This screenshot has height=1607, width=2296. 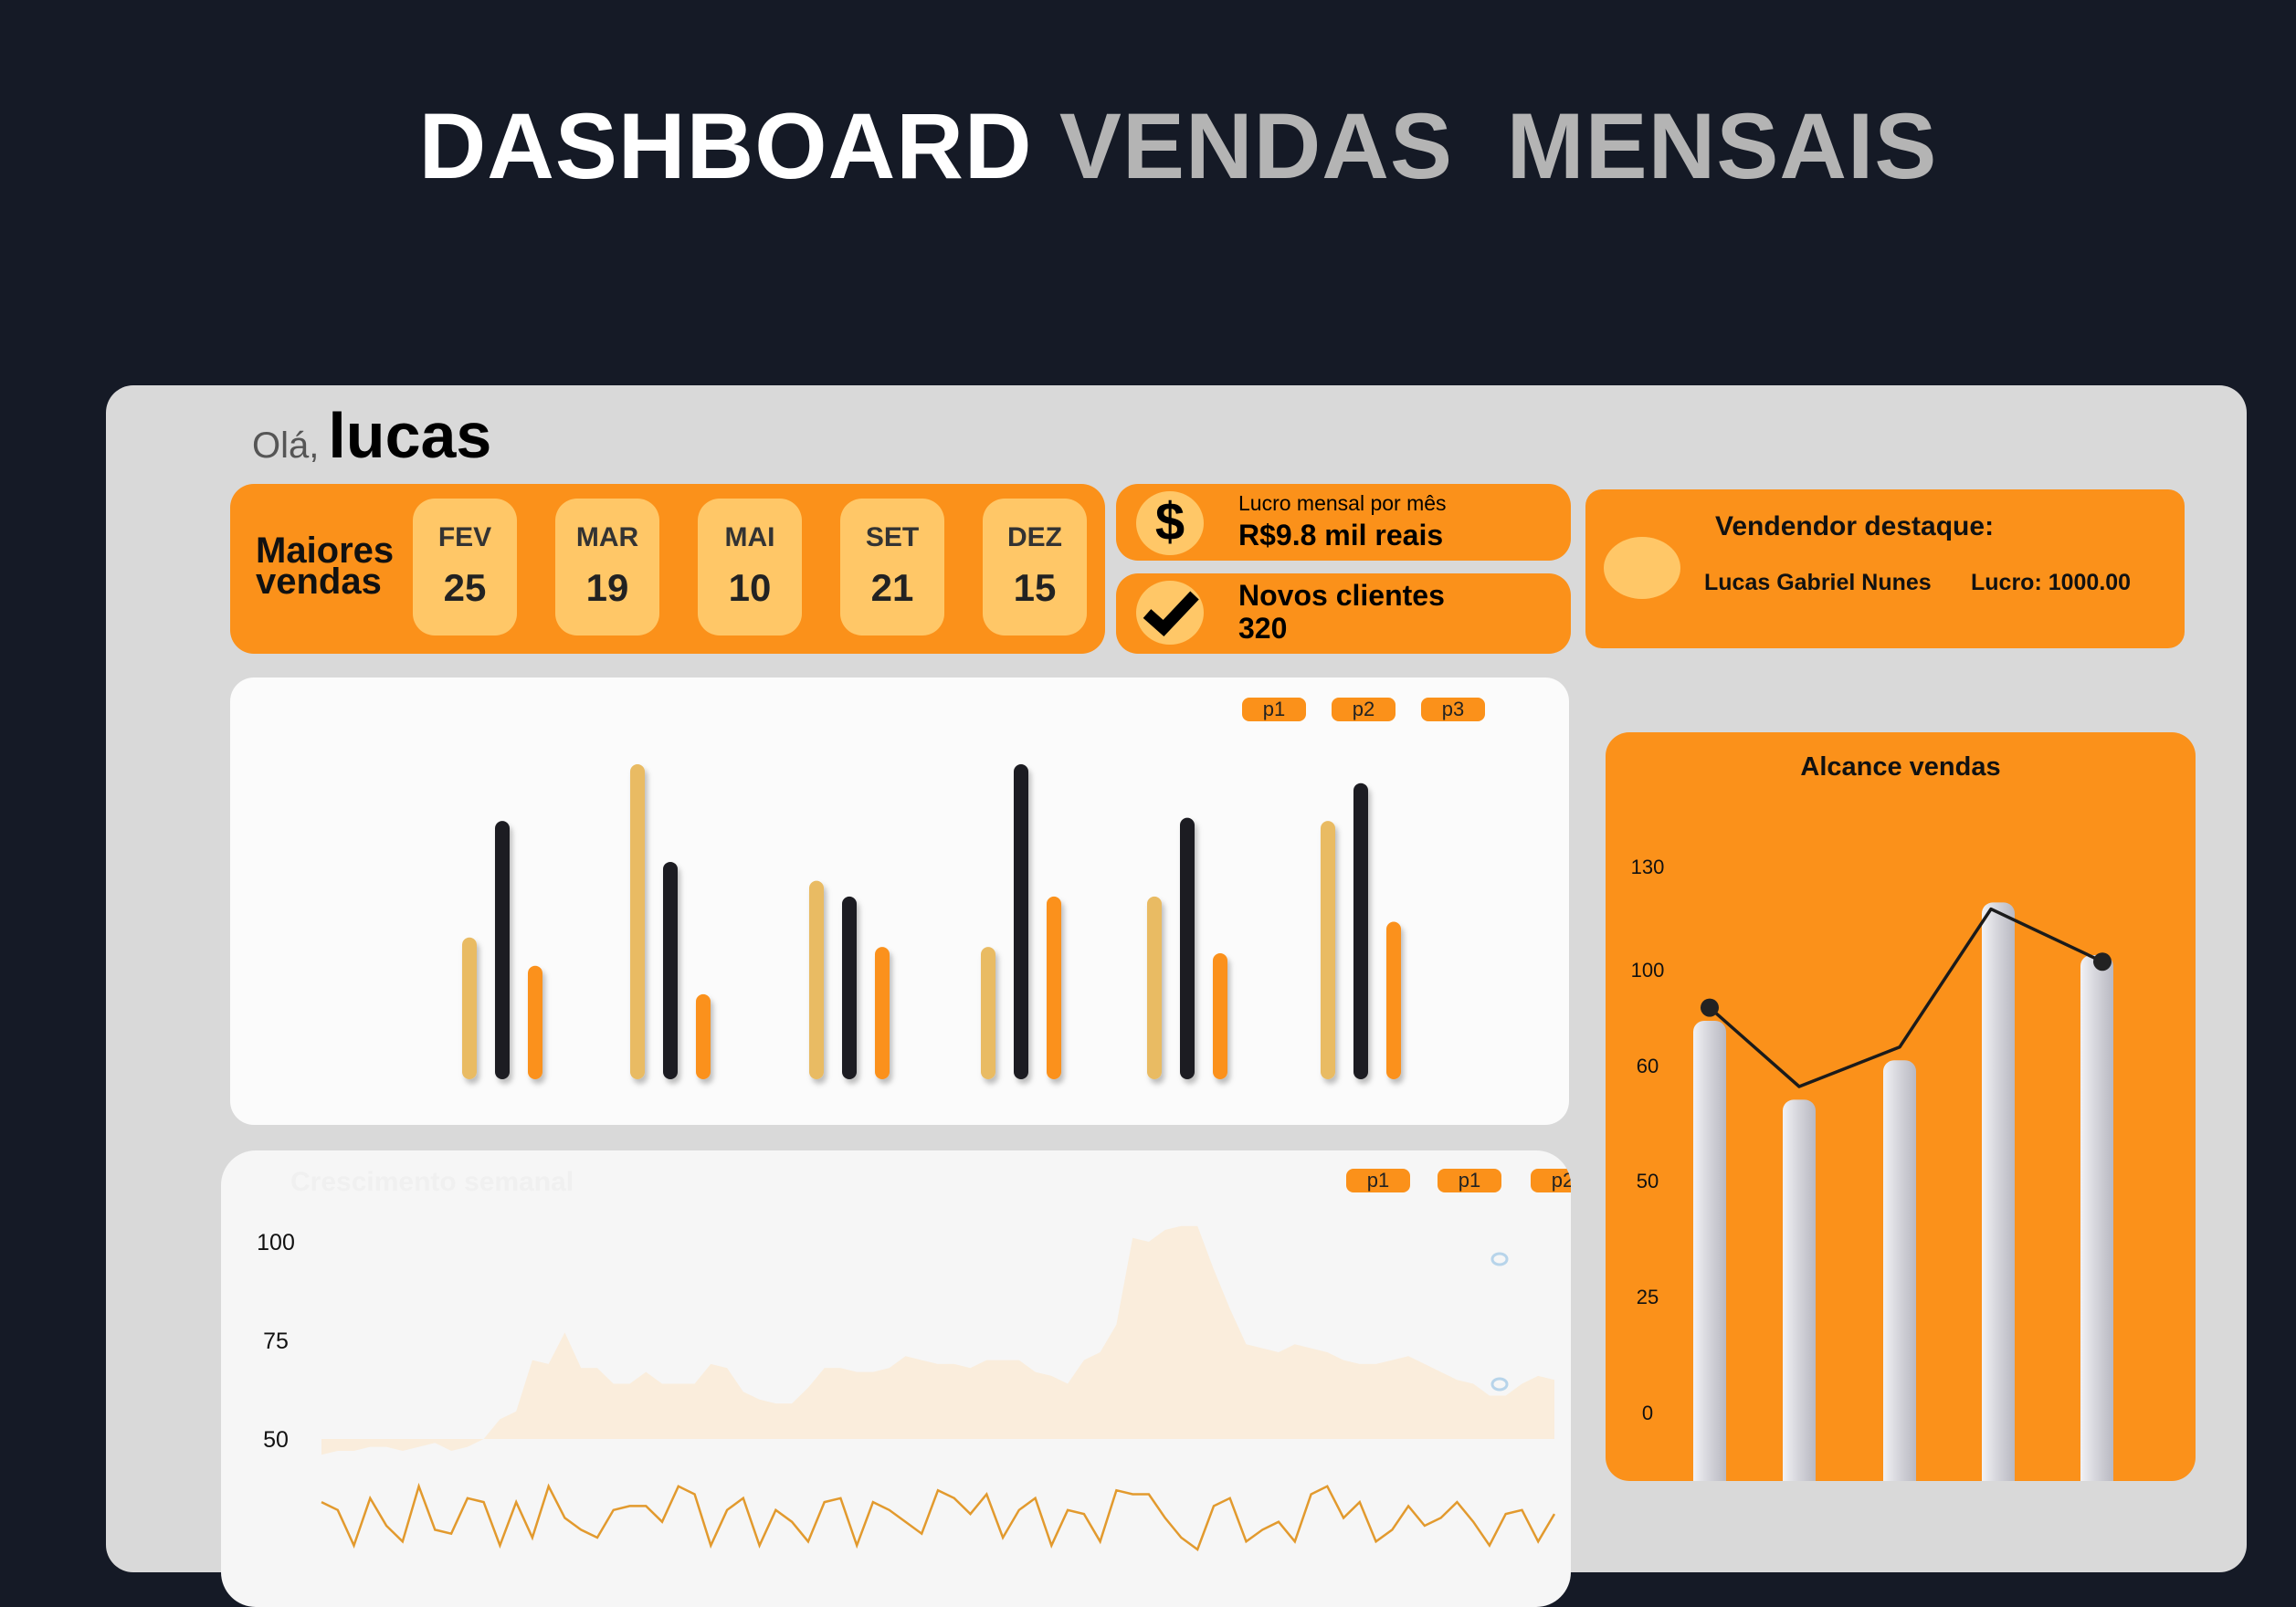 I want to click on best-sales-label: Maiores vendas, so click(x=325, y=567).